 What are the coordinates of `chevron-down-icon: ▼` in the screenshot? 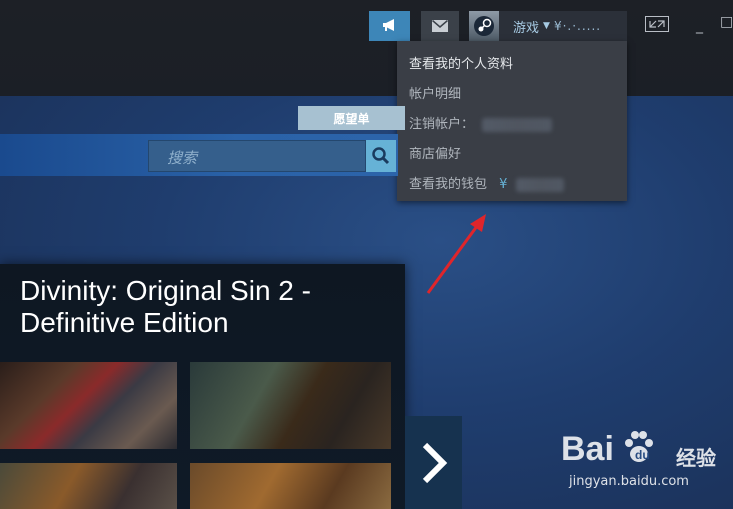 It's located at (546, 26).